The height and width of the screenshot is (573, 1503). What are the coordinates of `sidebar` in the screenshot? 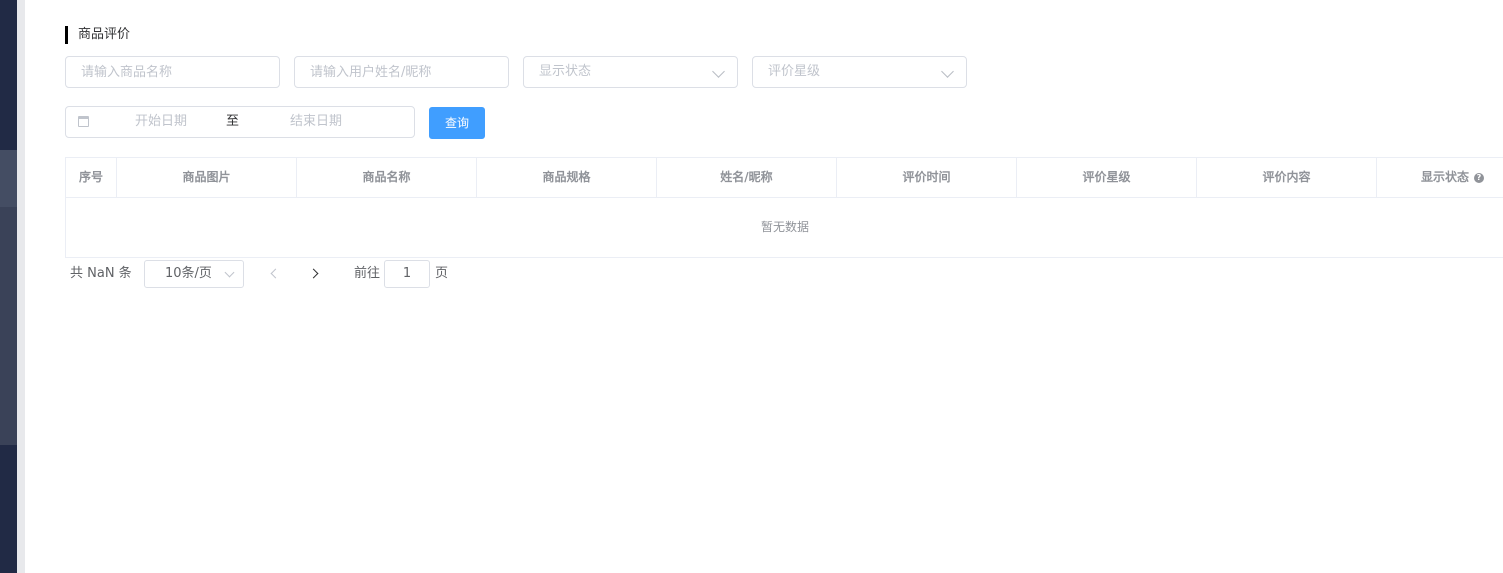 It's located at (8, 286).